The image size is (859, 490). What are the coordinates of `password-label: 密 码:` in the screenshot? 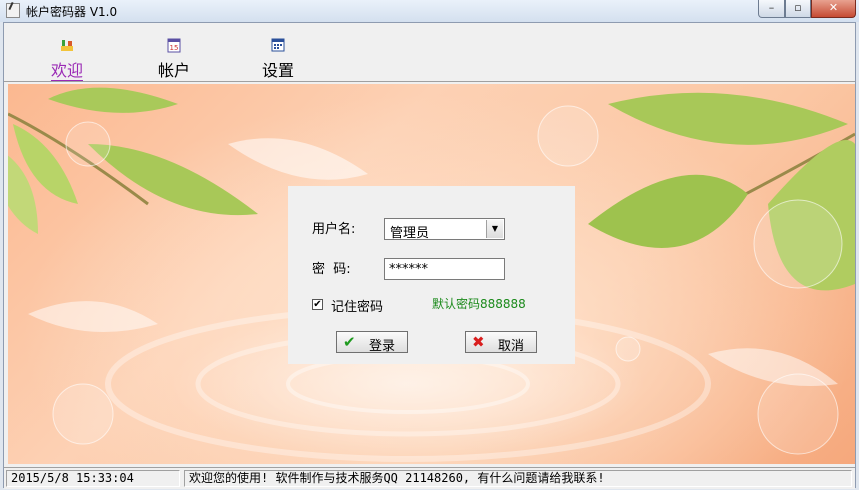 It's located at (331, 269).